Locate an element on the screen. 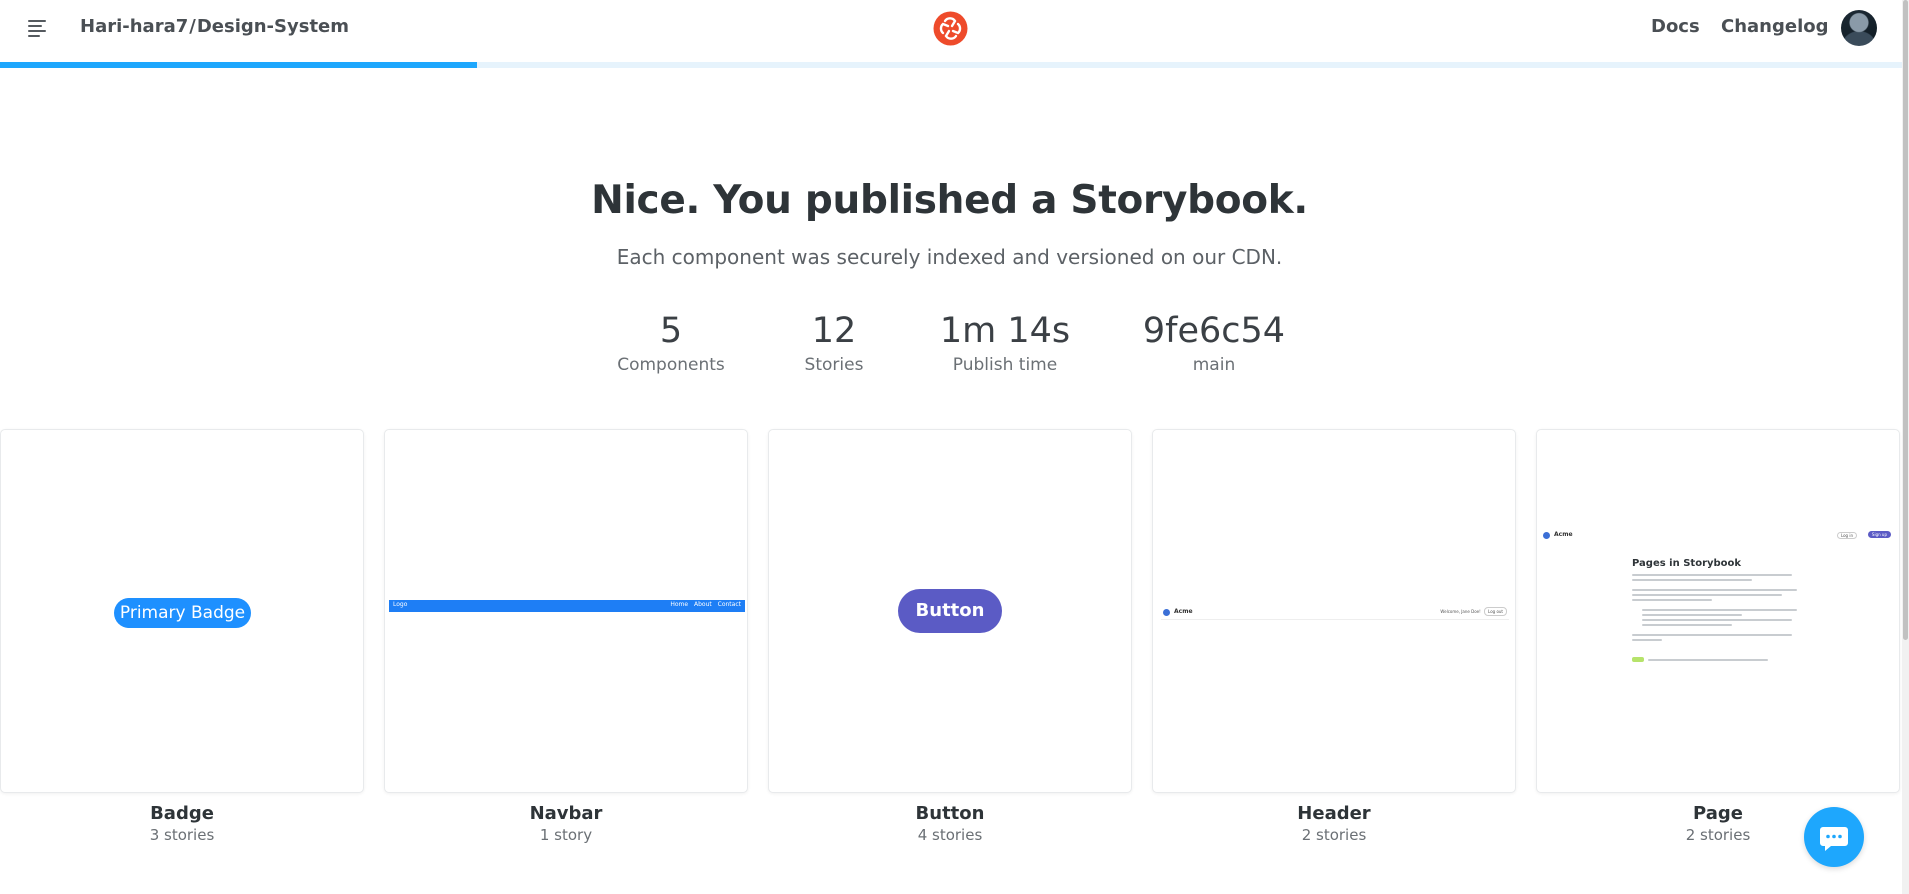 The image size is (1909, 894). top-bar: Hari-hara7/Design-System Docs Changelog is located at coordinates (954, 28).